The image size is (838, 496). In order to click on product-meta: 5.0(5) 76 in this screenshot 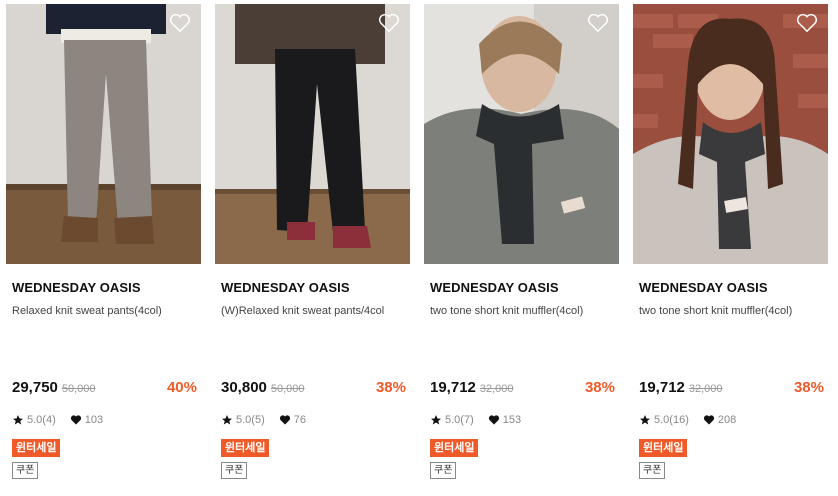, I will do `click(263, 420)`.